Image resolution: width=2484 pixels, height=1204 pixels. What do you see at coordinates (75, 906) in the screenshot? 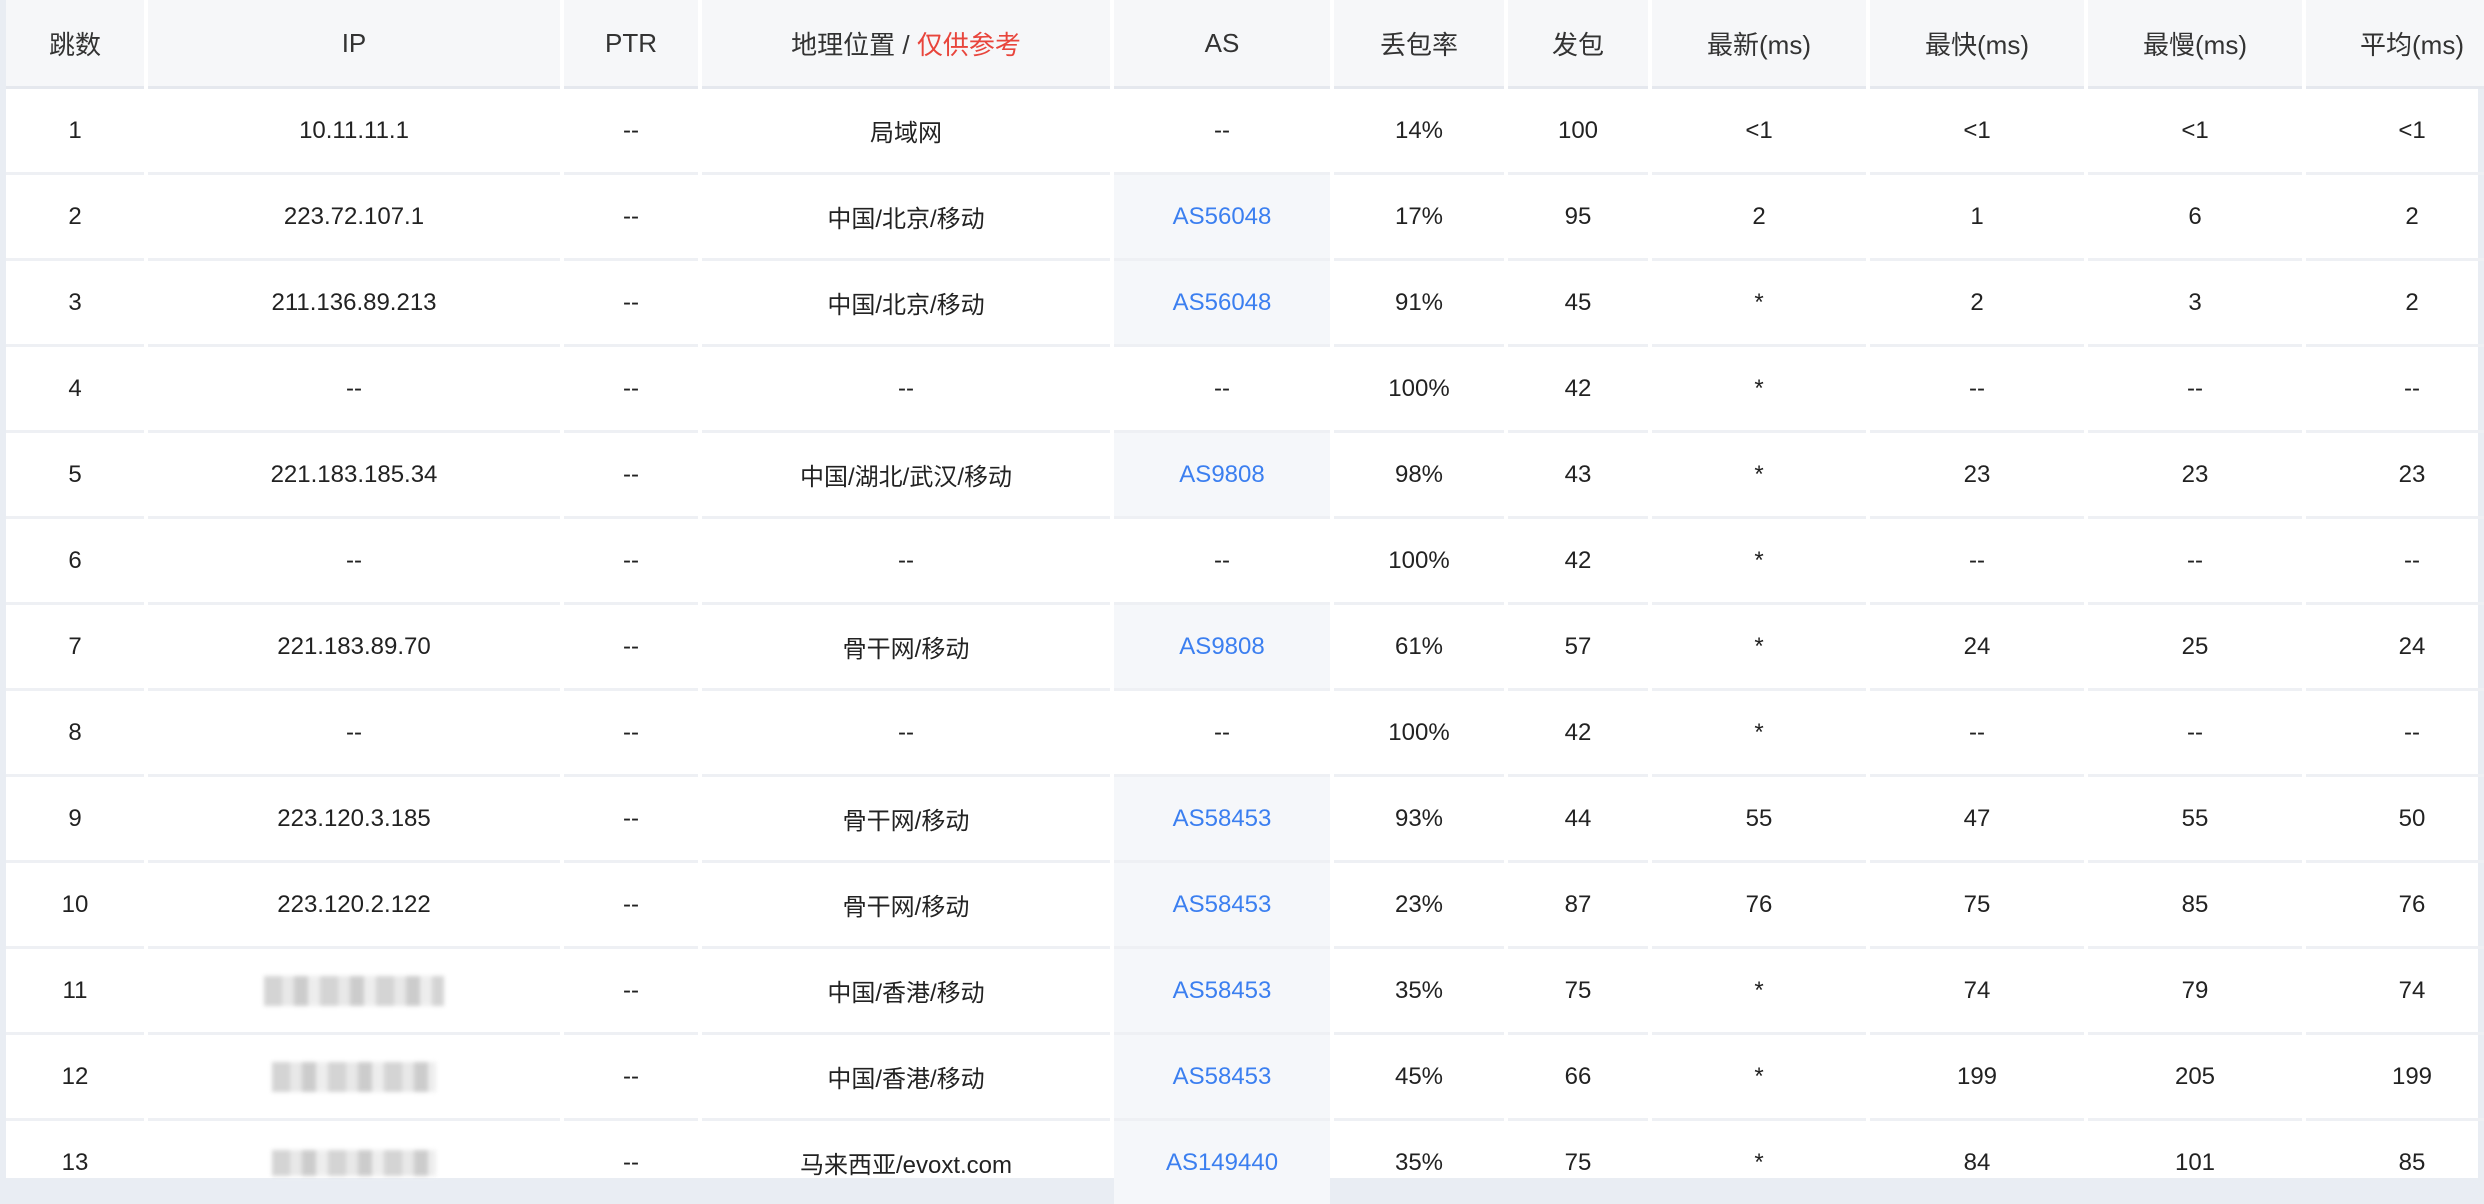
I see `cell-hop: 10` at bounding box center [75, 906].